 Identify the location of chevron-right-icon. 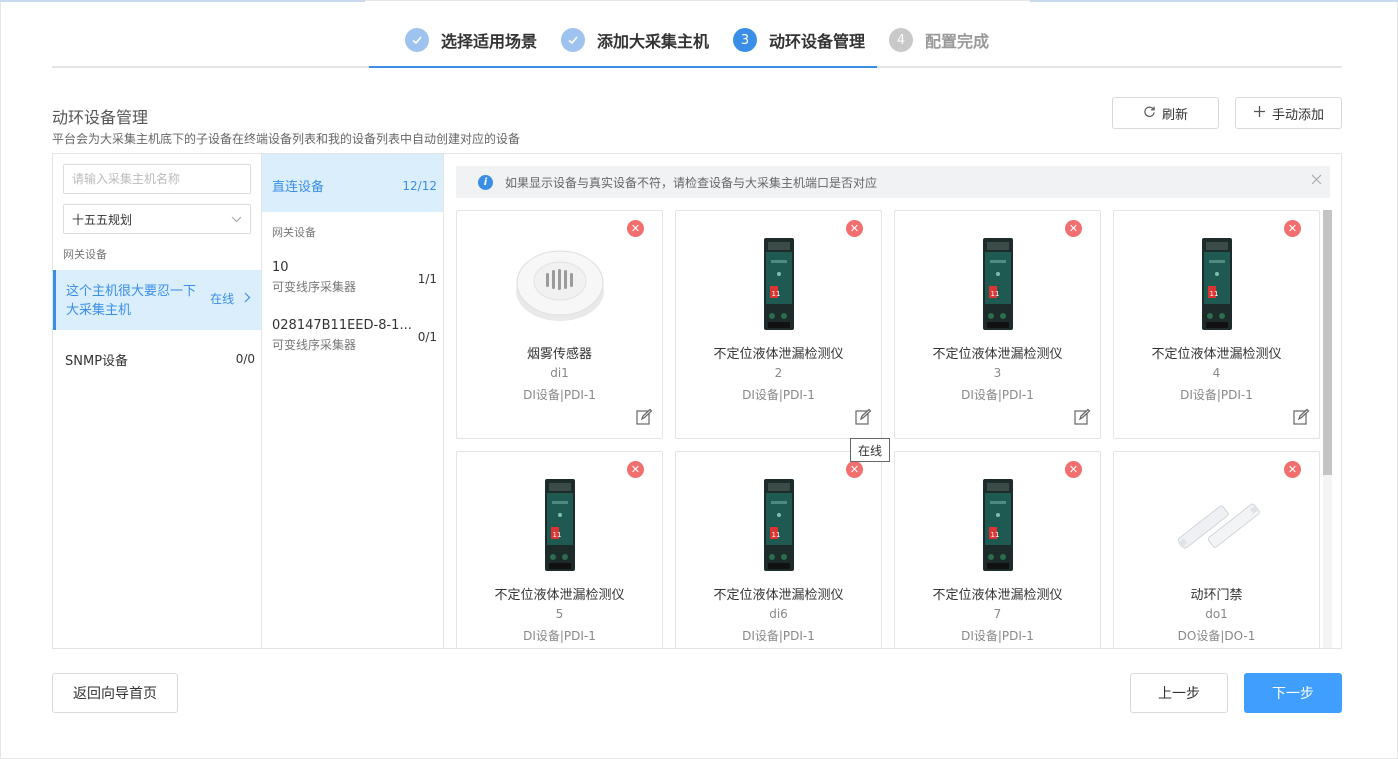
(247, 299).